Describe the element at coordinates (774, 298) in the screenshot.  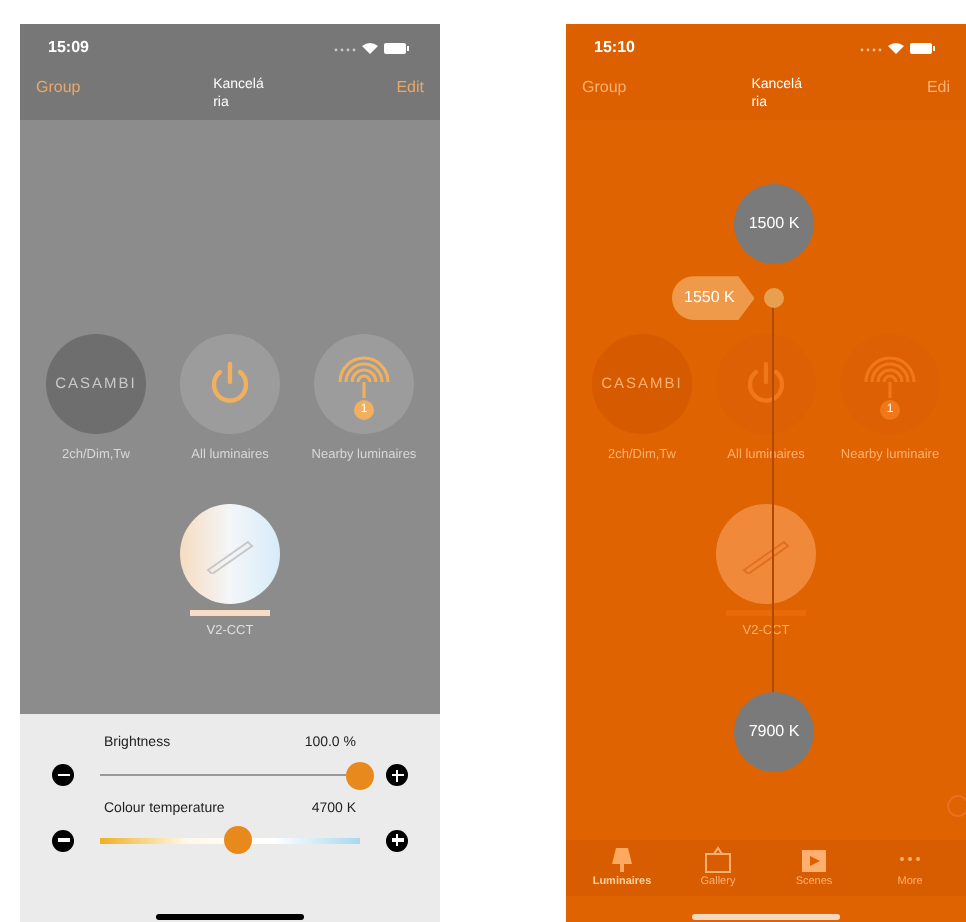
I see `scale-marker` at that location.